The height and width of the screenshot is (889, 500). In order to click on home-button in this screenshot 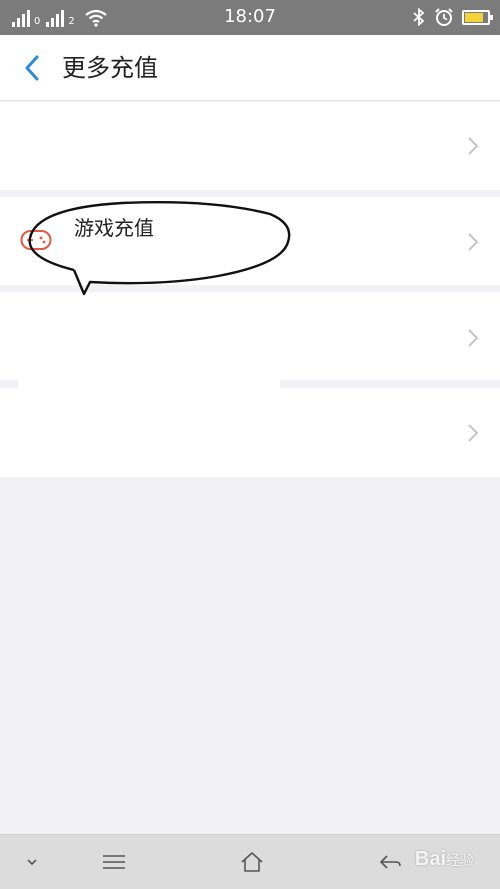, I will do `click(252, 862)`.